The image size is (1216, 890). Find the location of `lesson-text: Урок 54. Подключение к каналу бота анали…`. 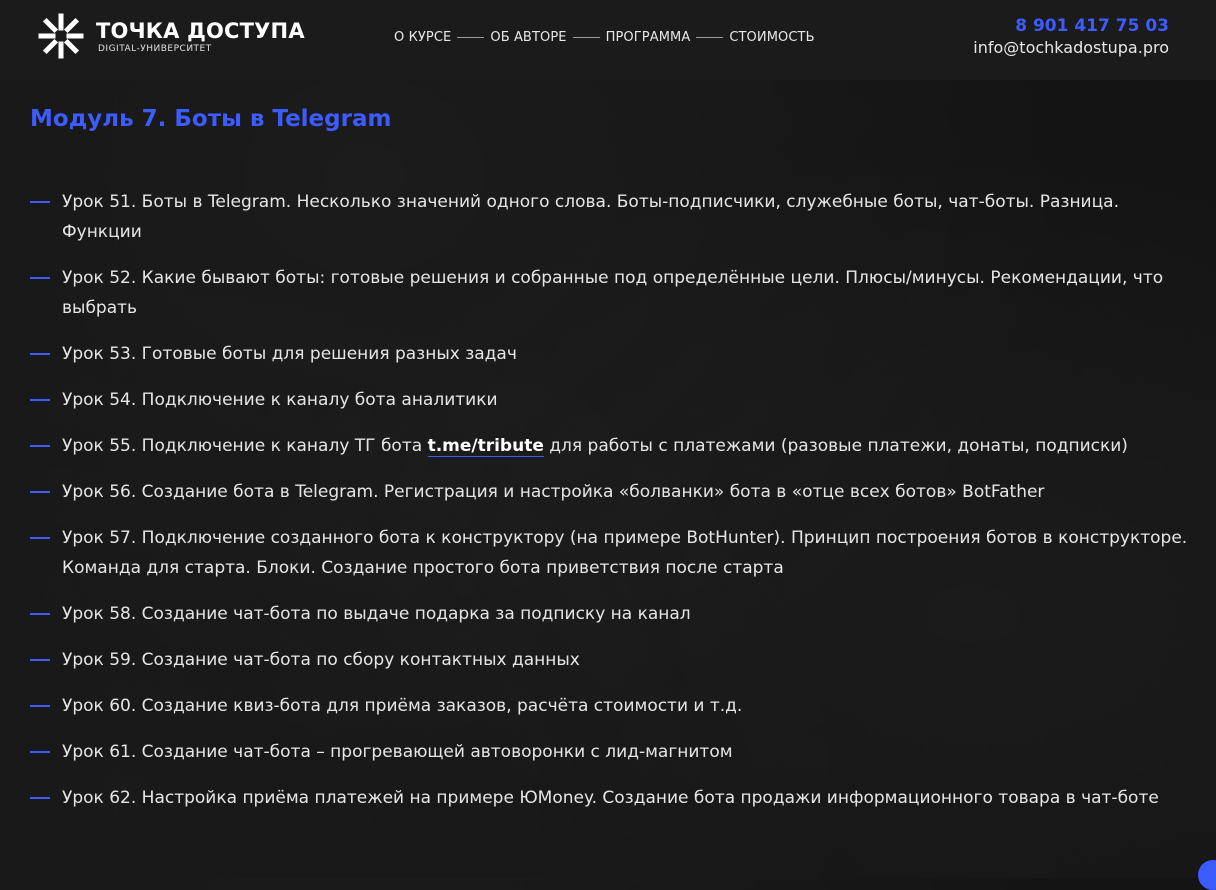

lesson-text: Урок 54. Подключение к каналу бота анали… is located at coordinates (280, 400).